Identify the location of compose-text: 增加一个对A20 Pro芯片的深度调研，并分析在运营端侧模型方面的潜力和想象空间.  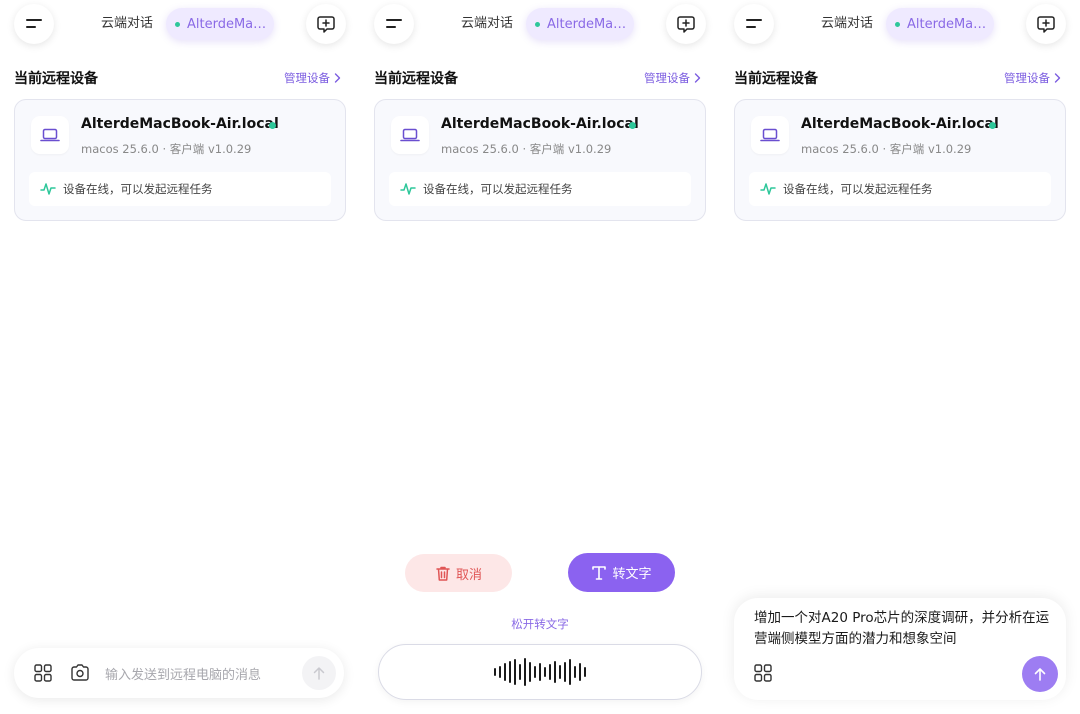
(904, 629).